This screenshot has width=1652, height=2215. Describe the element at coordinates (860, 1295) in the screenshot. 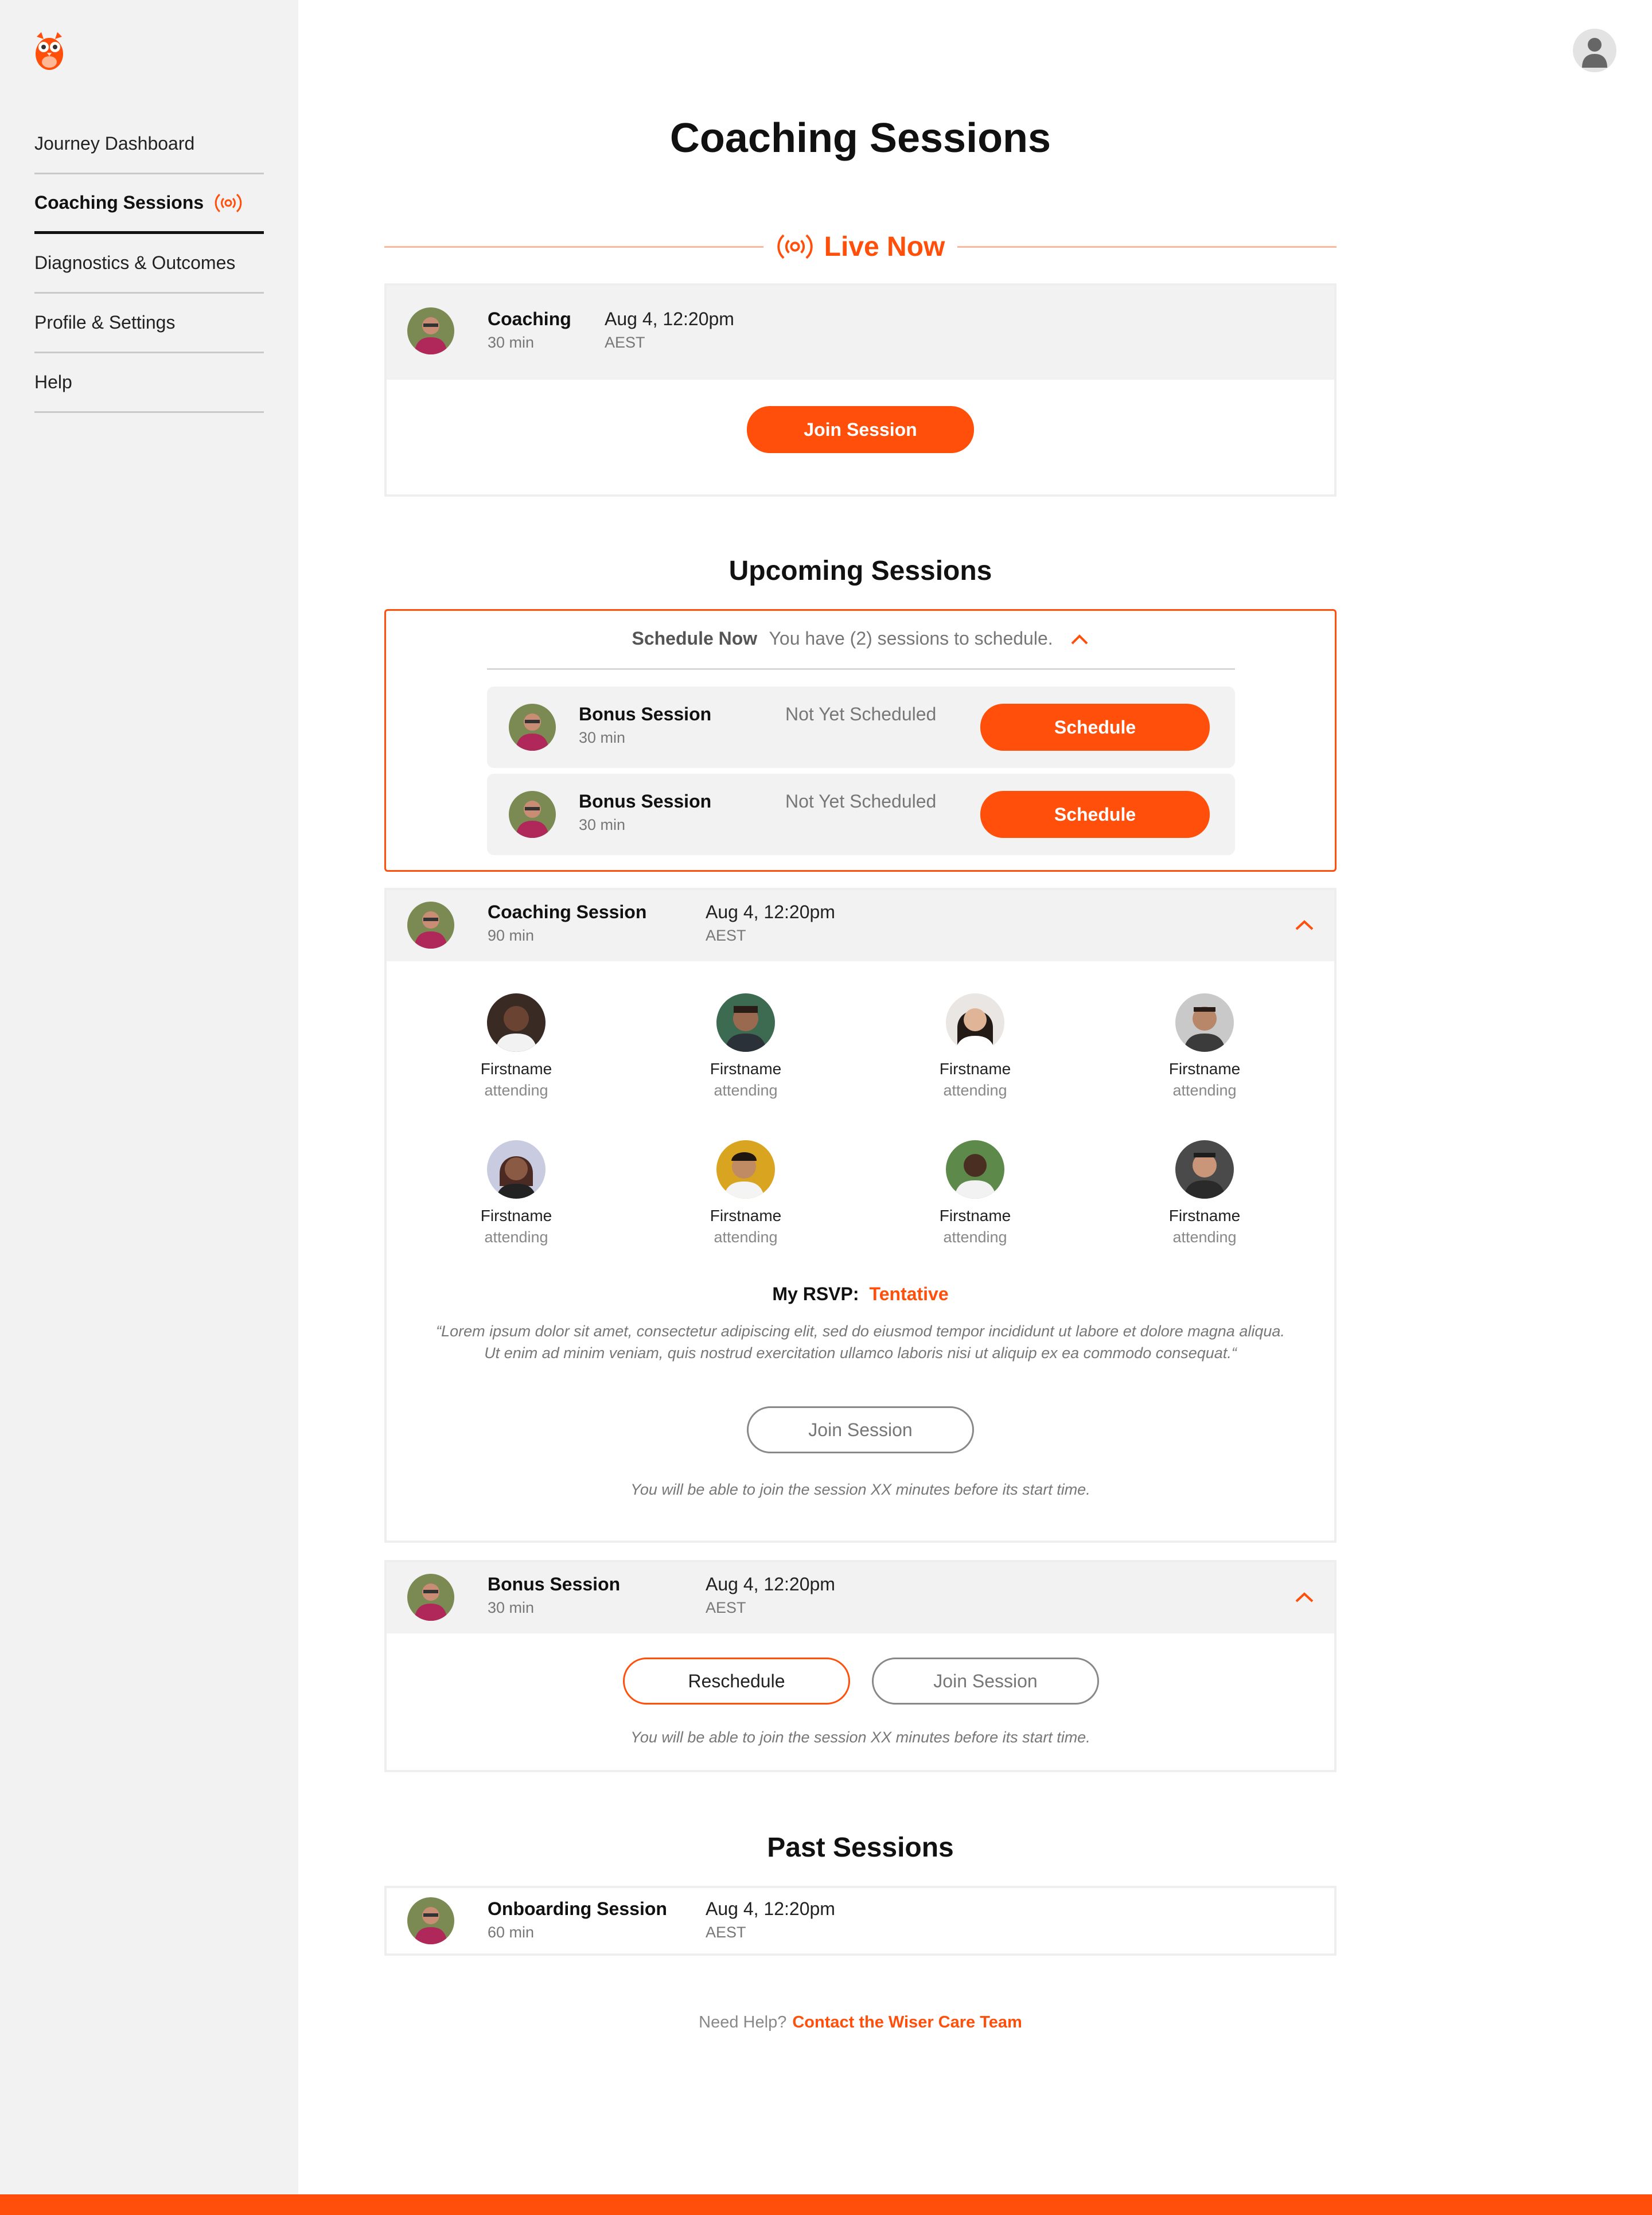

I see `my-rsvp: My RSVP: Tentative` at that location.